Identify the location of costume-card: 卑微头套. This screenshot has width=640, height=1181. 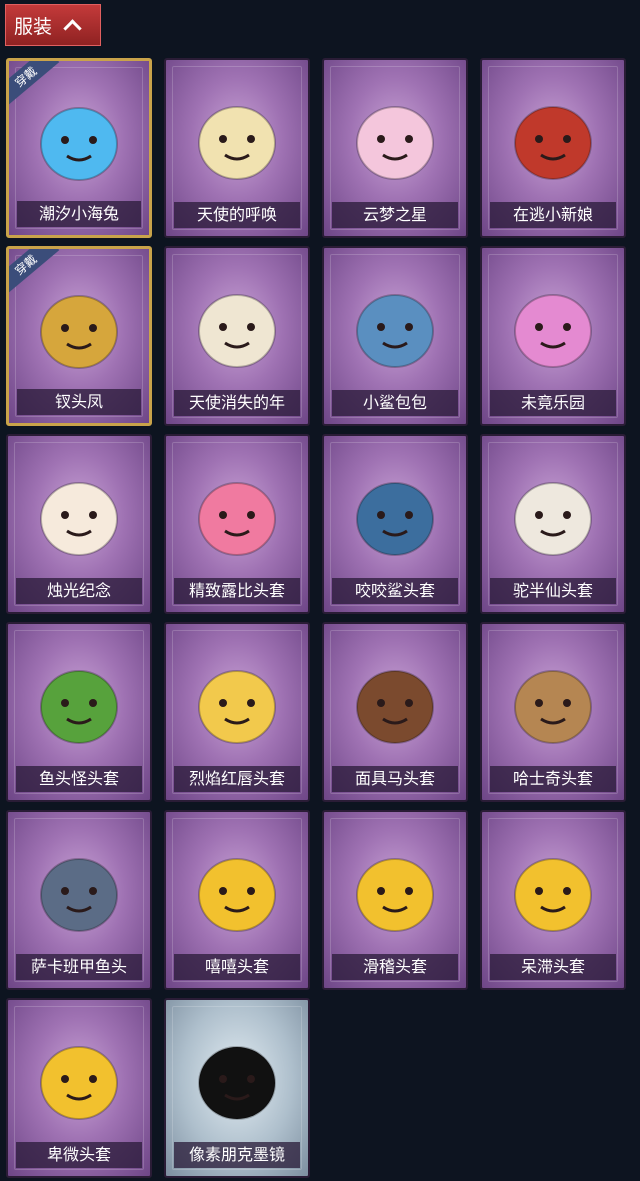
(79, 1088).